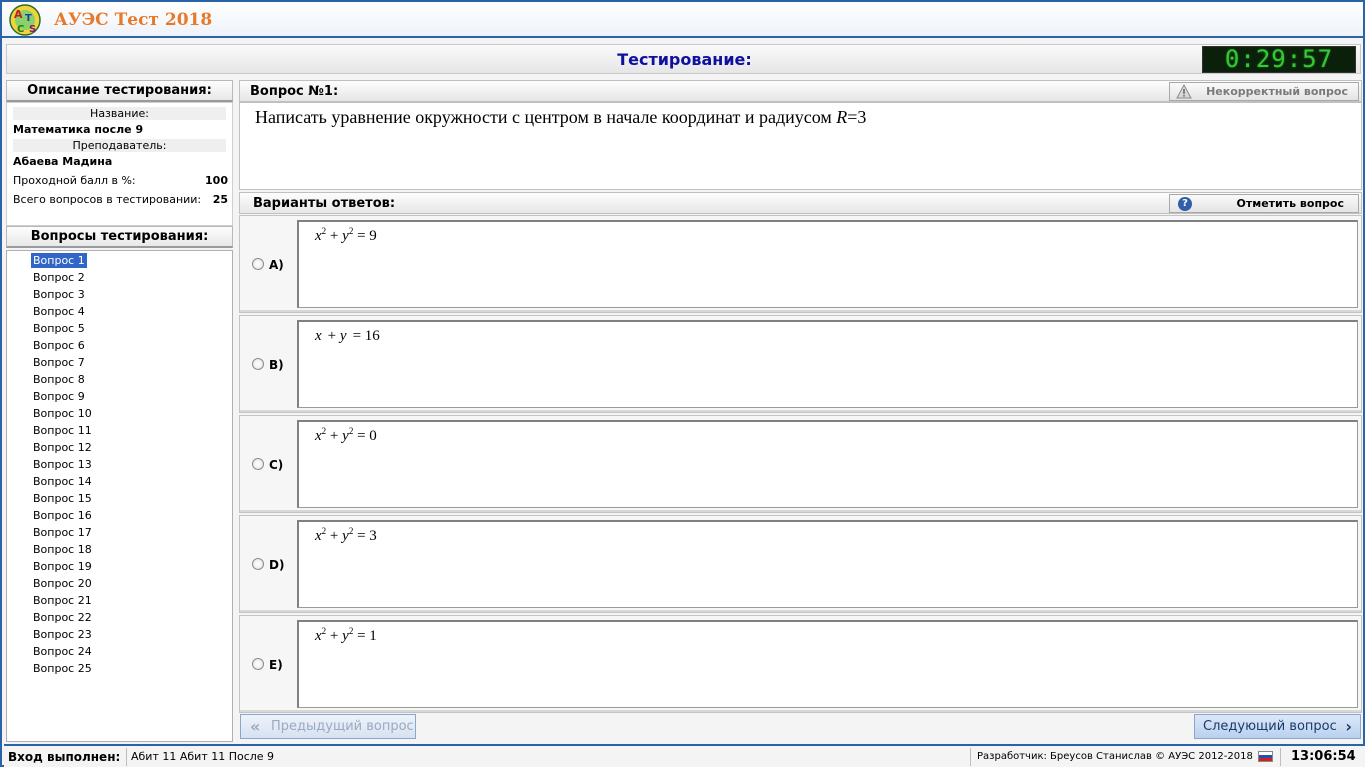 The height and width of the screenshot is (767, 1365). Describe the element at coordinates (62, 532) in the screenshot. I see `question-list-item: Вопрос 17` at that location.